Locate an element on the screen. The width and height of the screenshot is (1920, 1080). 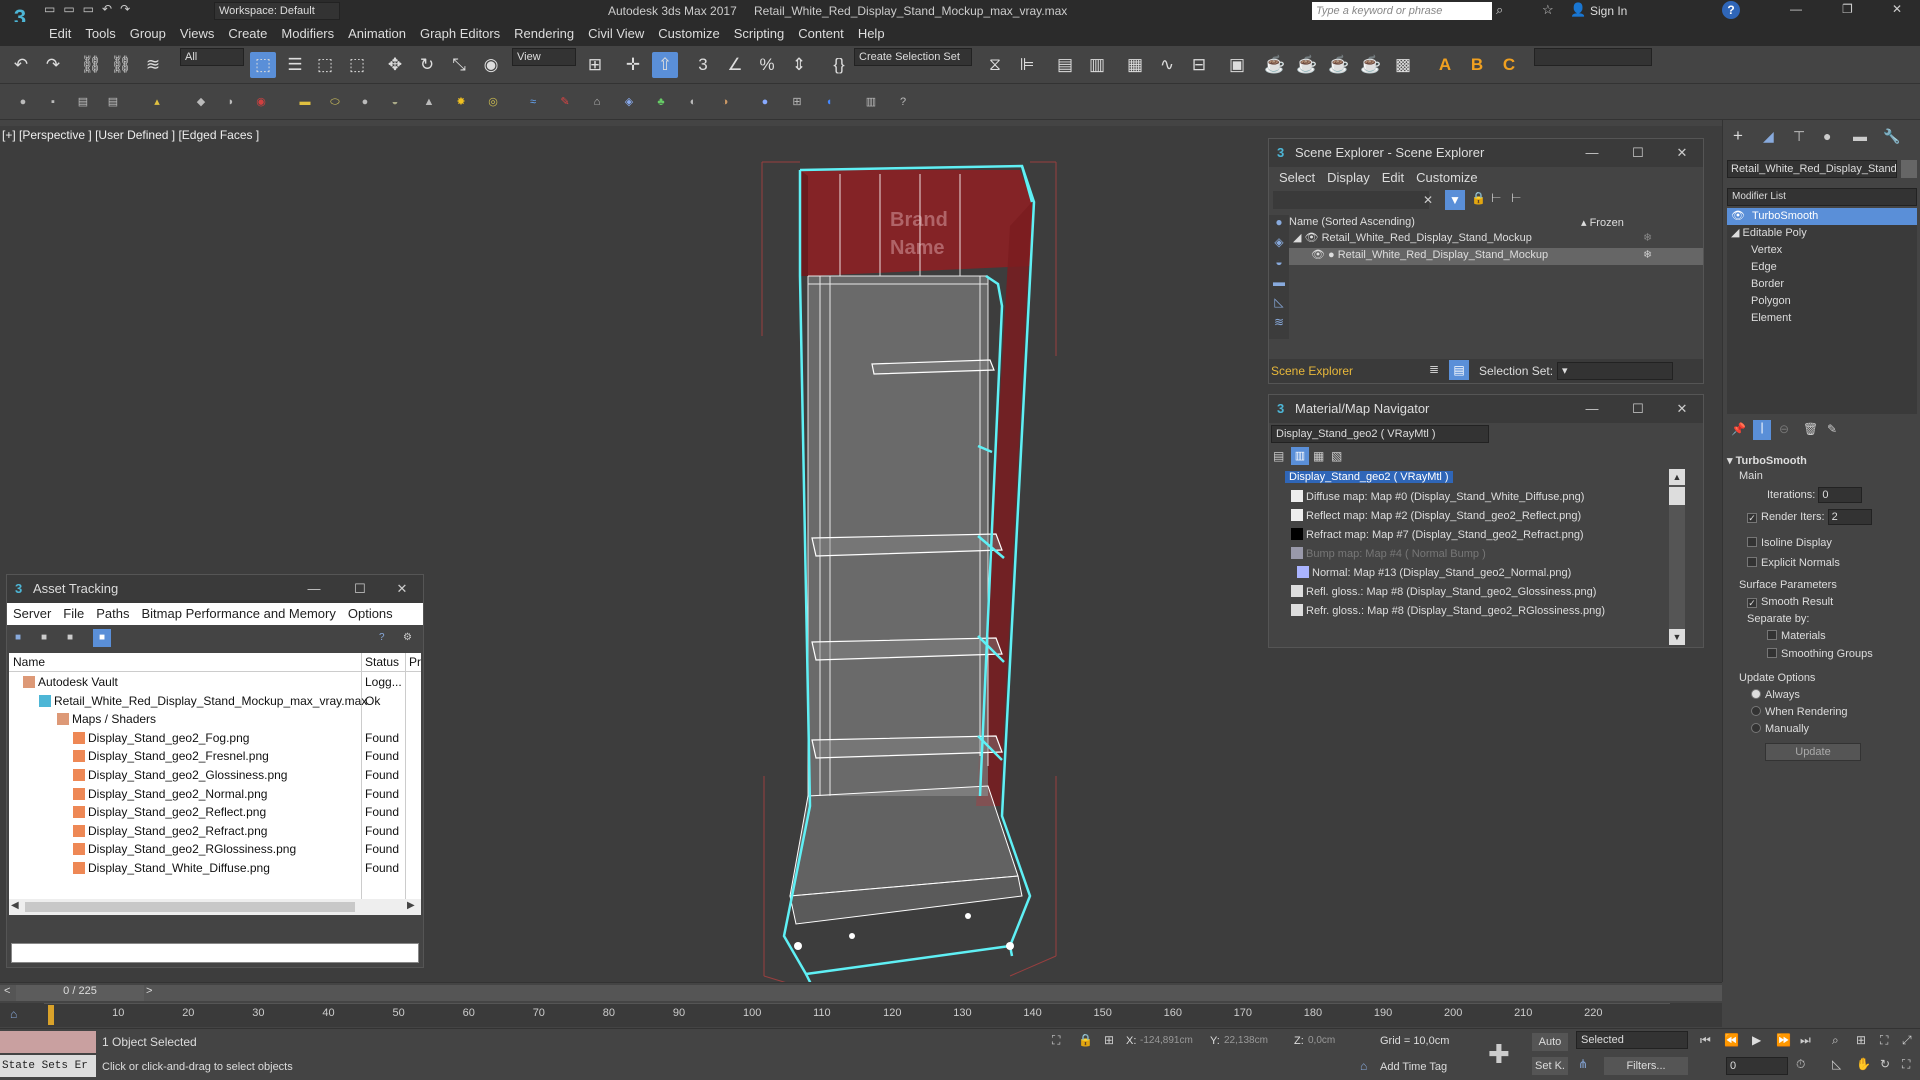
material-navigator-maximize: ☐ is located at coordinates (1638, 409).